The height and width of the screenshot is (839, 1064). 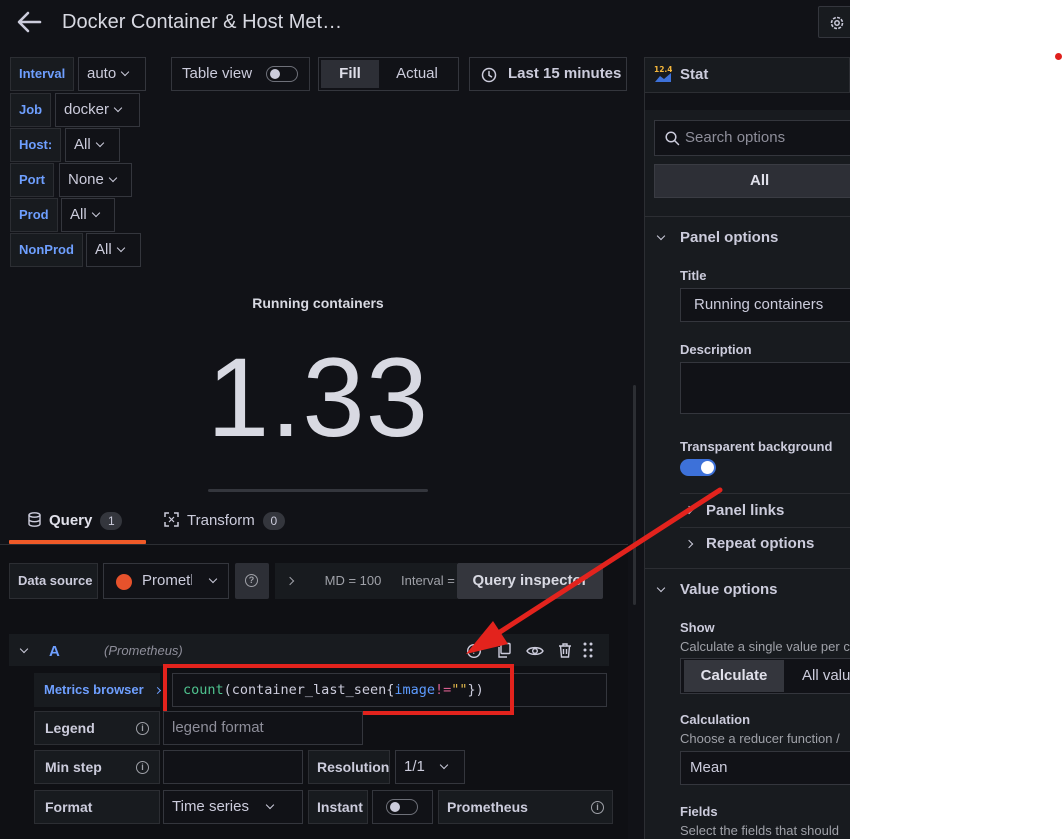 I want to click on tab-query: Query 1, so click(x=75, y=527).